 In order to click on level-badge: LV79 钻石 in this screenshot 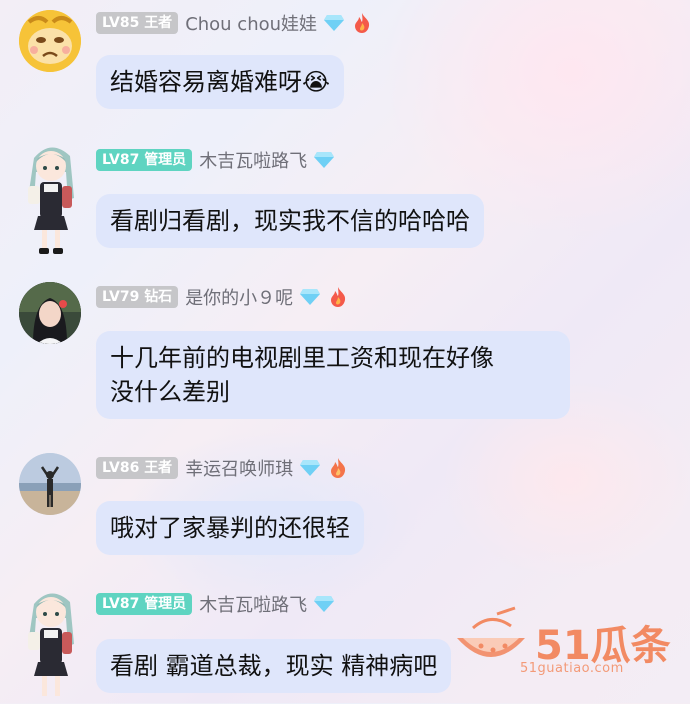, I will do `click(137, 297)`.